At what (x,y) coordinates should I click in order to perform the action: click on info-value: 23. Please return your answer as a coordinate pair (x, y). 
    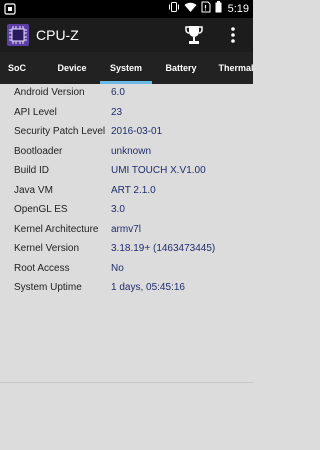
    Looking at the image, I should click on (117, 112).